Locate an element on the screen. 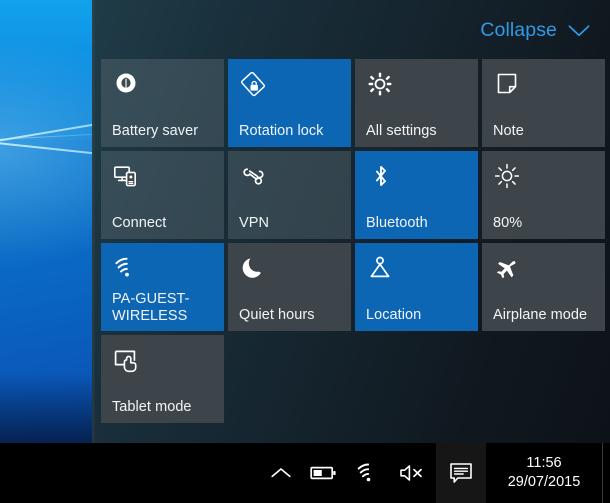  tile-label: Connect is located at coordinates (139, 223).